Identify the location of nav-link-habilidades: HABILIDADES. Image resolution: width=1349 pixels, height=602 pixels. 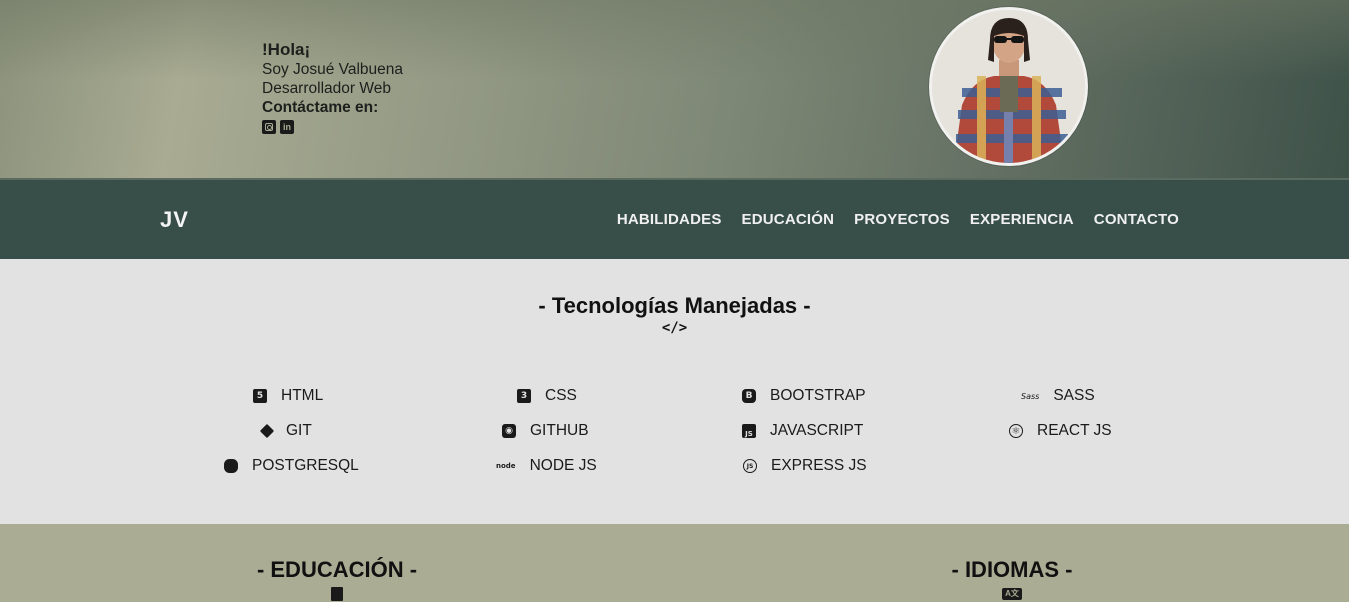
(669, 219).